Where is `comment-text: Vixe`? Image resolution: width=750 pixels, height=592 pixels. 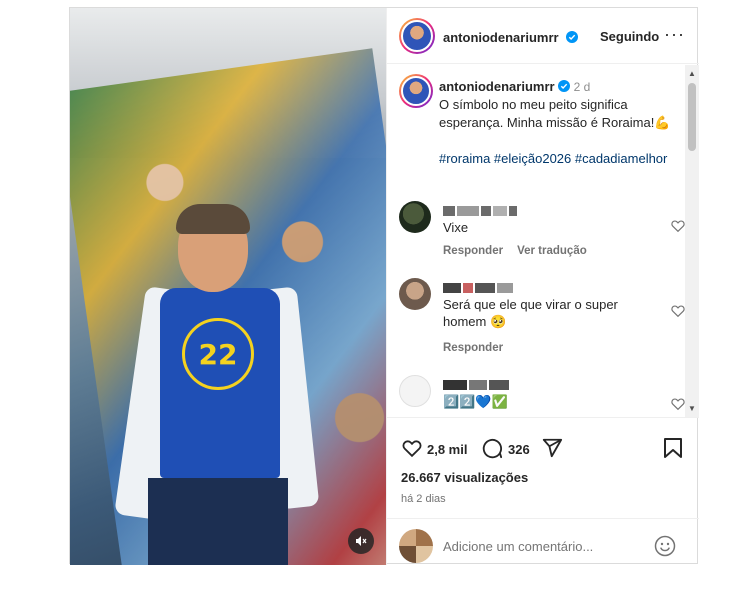
comment-text: Vixe is located at coordinates (456, 227).